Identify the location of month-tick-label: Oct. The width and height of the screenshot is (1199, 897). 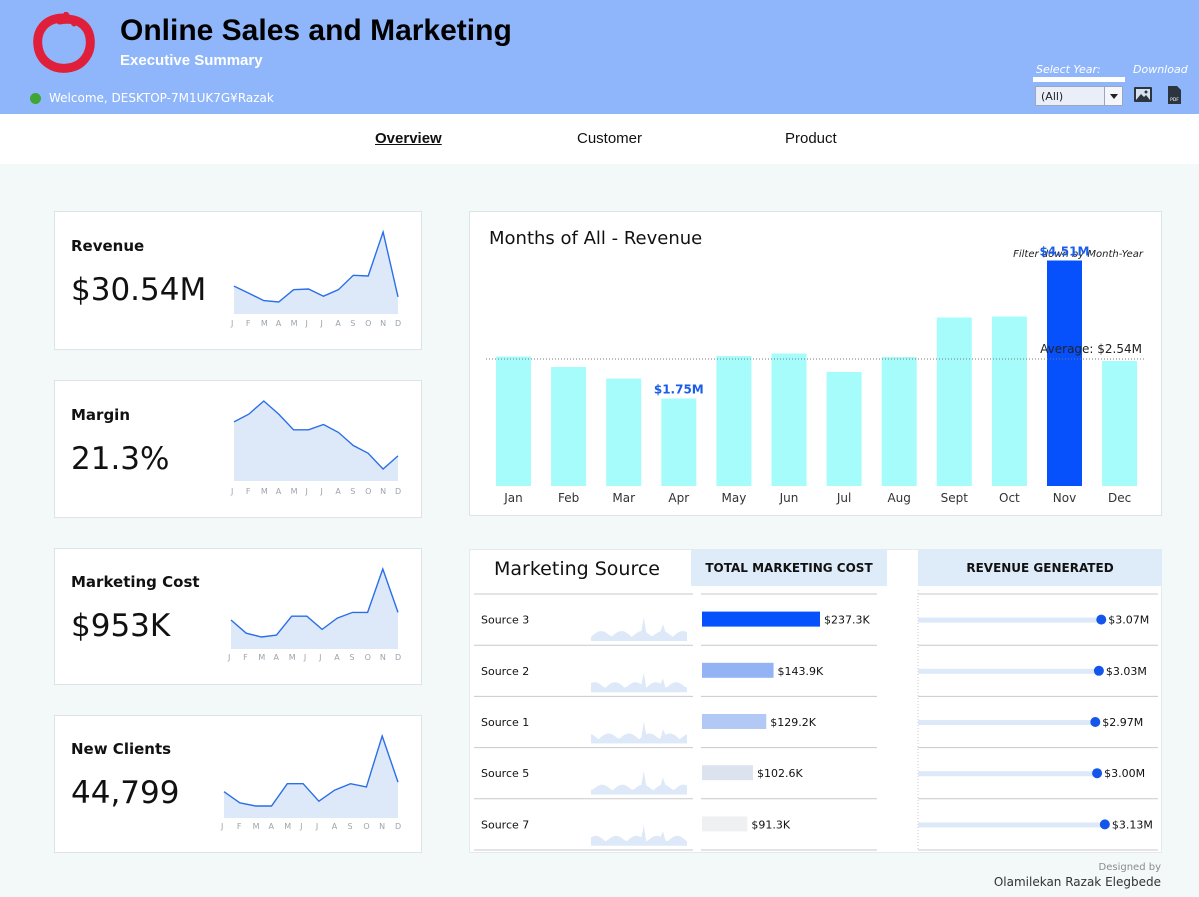
(1009, 498).